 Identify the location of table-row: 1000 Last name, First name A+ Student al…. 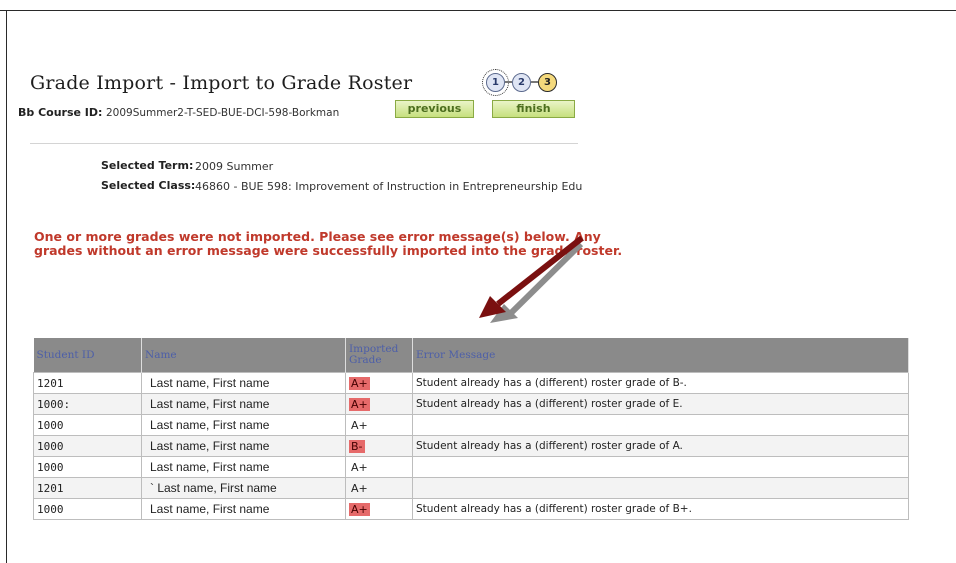
(471, 509).